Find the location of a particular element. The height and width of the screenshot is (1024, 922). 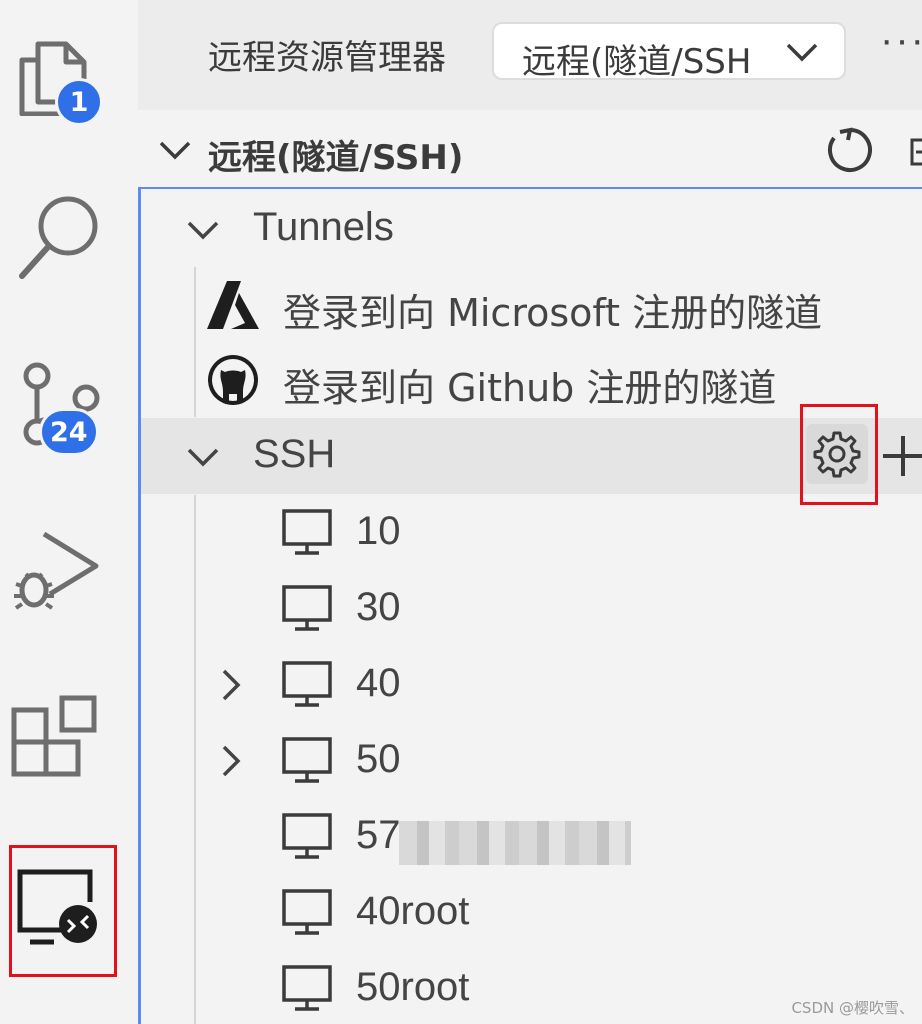

section-header: 远程(隧道/SSH) is located at coordinates (530, 150).